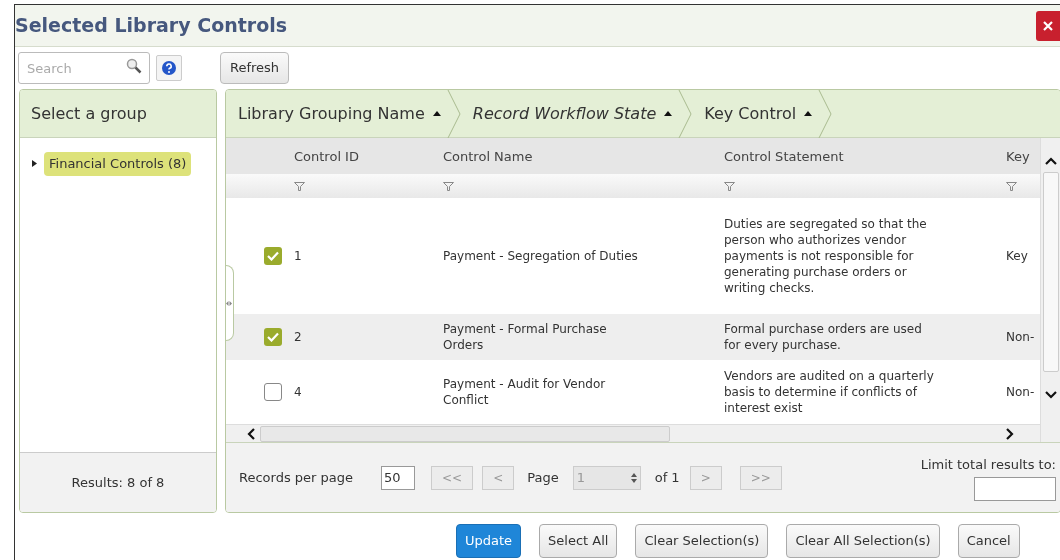  What do you see at coordinates (134, 66) in the screenshot?
I see `search-icon` at bounding box center [134, 66].